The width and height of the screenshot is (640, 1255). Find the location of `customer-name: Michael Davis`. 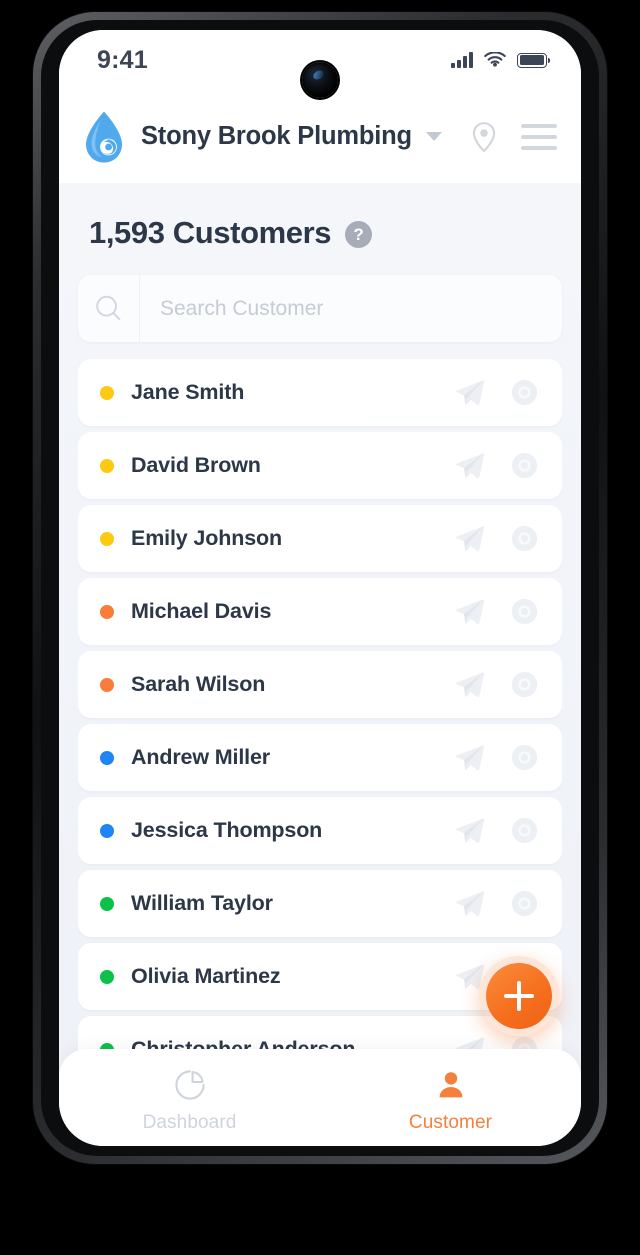

customer-name: Michael Davis is located at coordinates (201, 611).